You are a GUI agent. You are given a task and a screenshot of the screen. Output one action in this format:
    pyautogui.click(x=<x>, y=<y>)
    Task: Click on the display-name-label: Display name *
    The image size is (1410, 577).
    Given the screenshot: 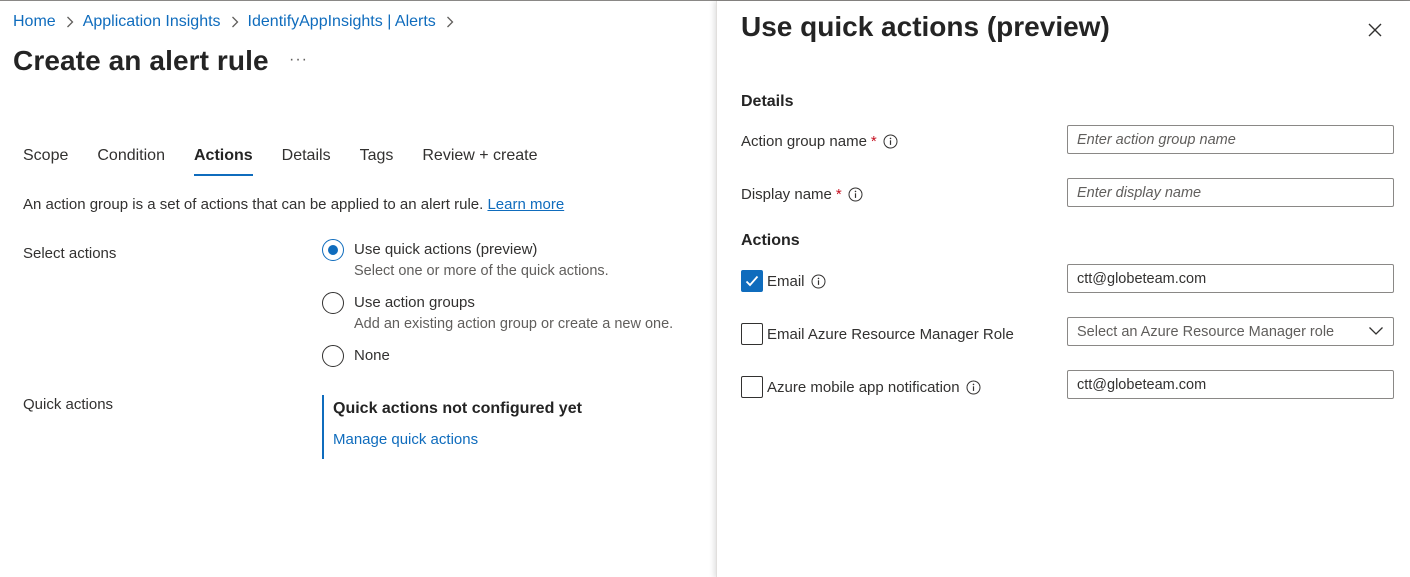 What is the action you would take?
    pyautogui.click(x=802, y=194)
    